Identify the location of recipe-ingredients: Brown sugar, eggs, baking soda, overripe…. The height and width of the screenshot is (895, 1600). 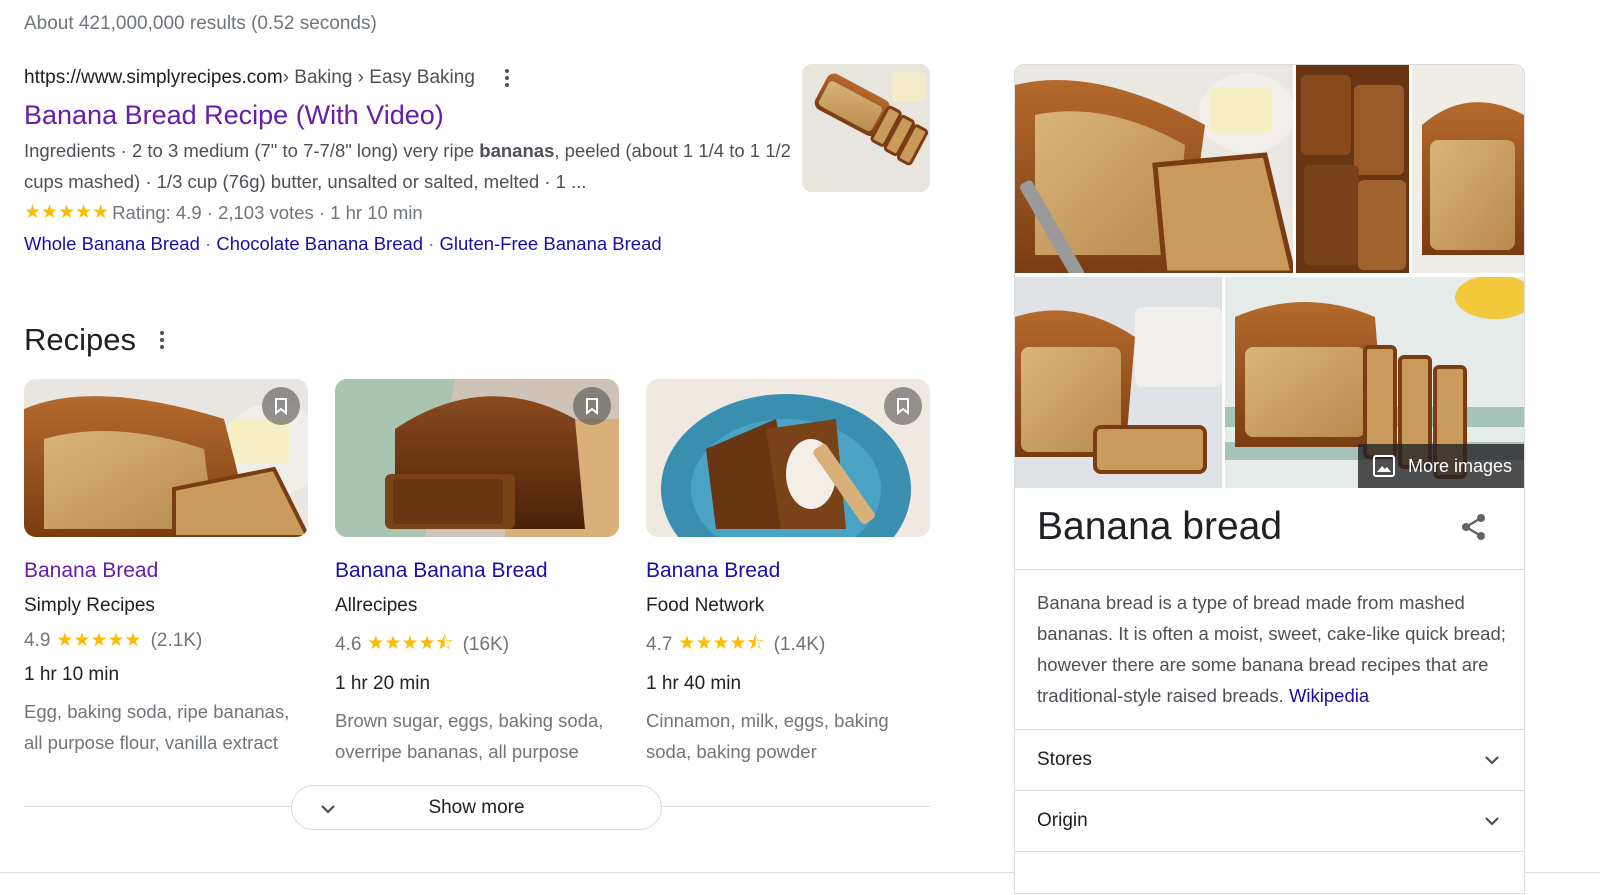
(469, 736).